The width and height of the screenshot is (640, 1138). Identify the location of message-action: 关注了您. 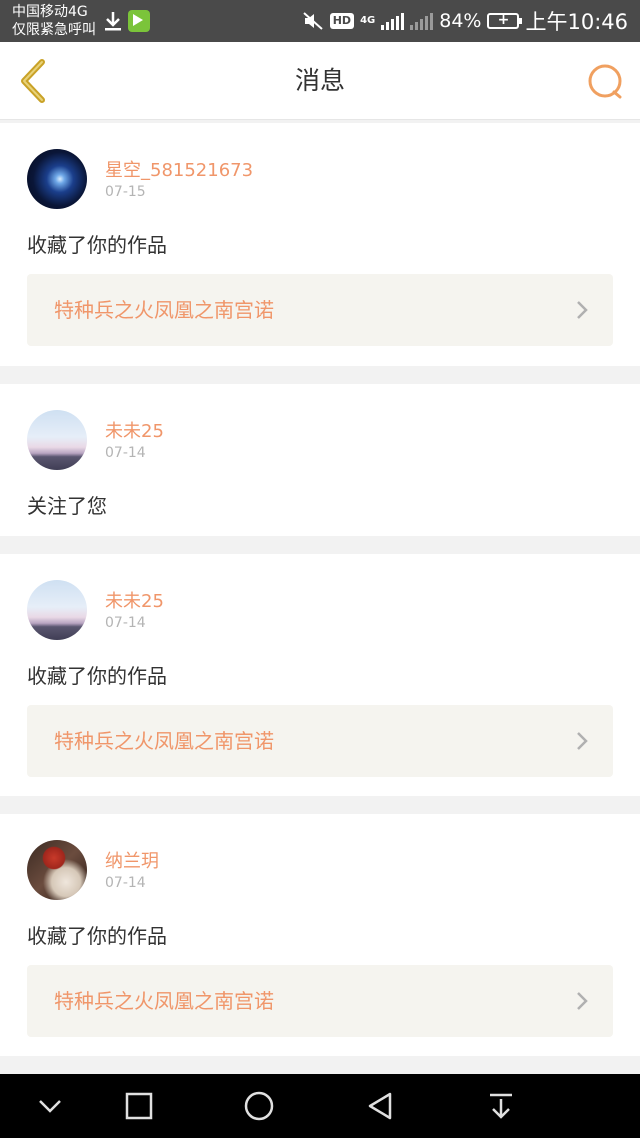
(67, 506).